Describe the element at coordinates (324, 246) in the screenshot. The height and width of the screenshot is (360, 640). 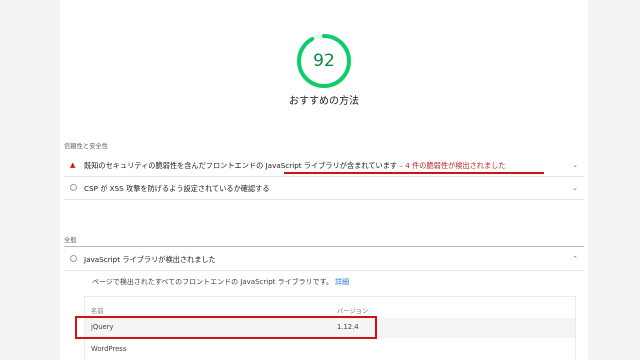
I see `section-divider` at that location.